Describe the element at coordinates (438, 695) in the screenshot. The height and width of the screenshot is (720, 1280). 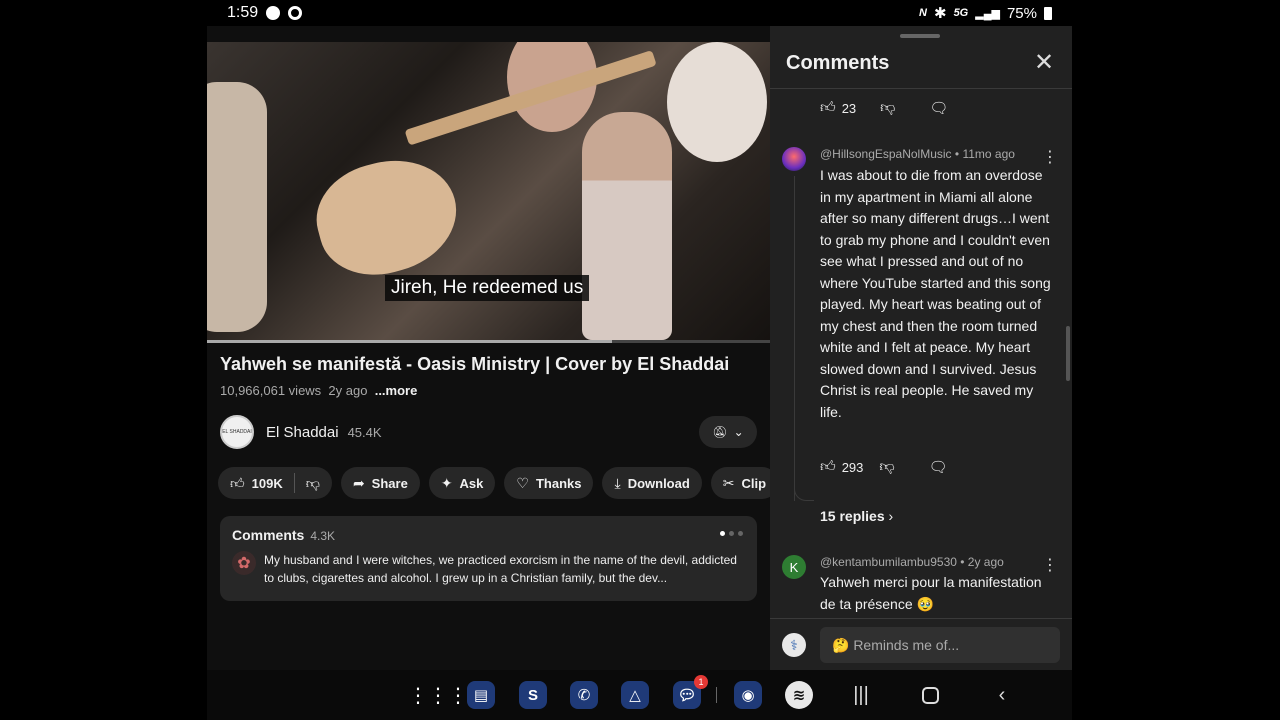
I see `app-drawer-icon: ⋮⋮⋮` at that location.